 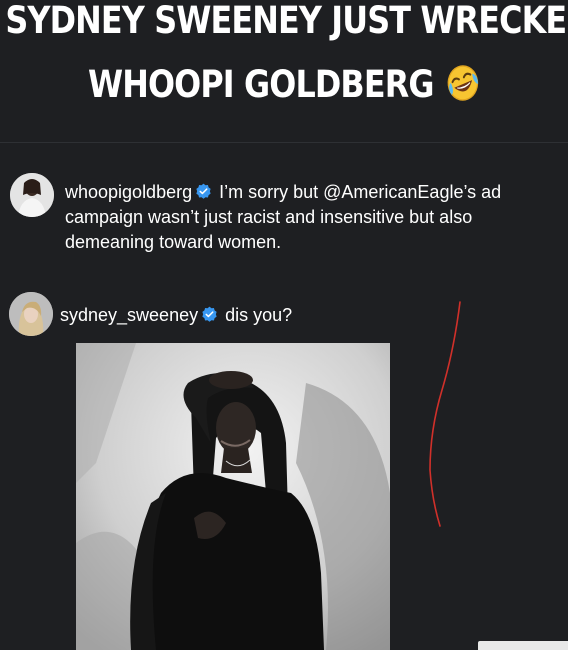 I want to click on username-whoopigoldberg: whoopigoldberg, so click(x=128, y=192).